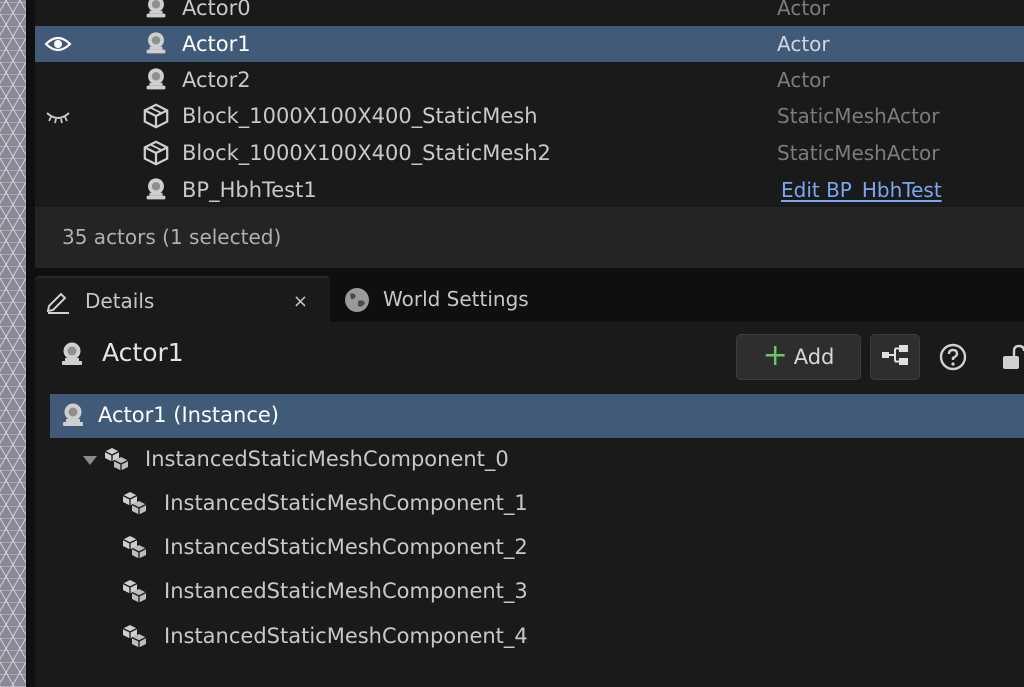  I want to click on component-row: InstancedStaticMeshComponent_1, so click(537, 504).